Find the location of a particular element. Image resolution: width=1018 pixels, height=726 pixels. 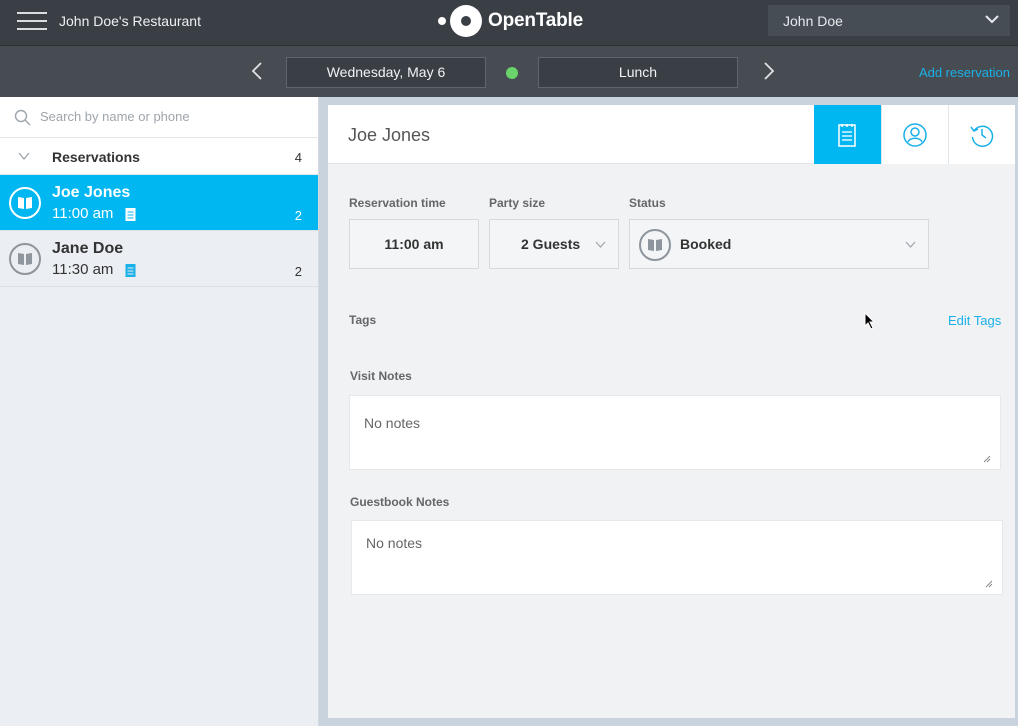

previous-day-icon is located at coordinates (257, 71).